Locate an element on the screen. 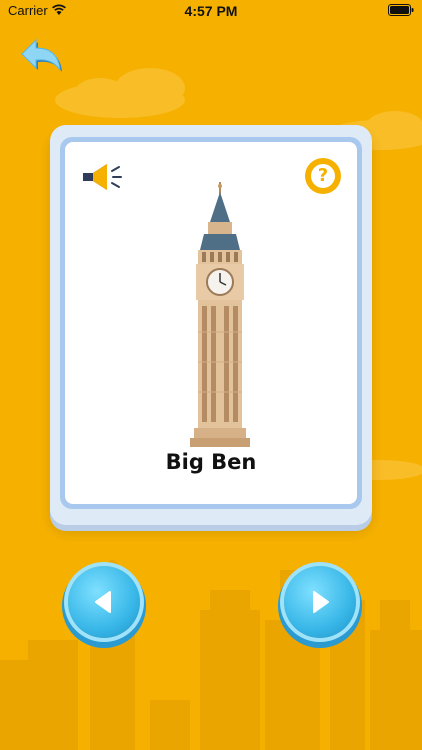  big-ben-illustration is located at coordinates (220, 314).